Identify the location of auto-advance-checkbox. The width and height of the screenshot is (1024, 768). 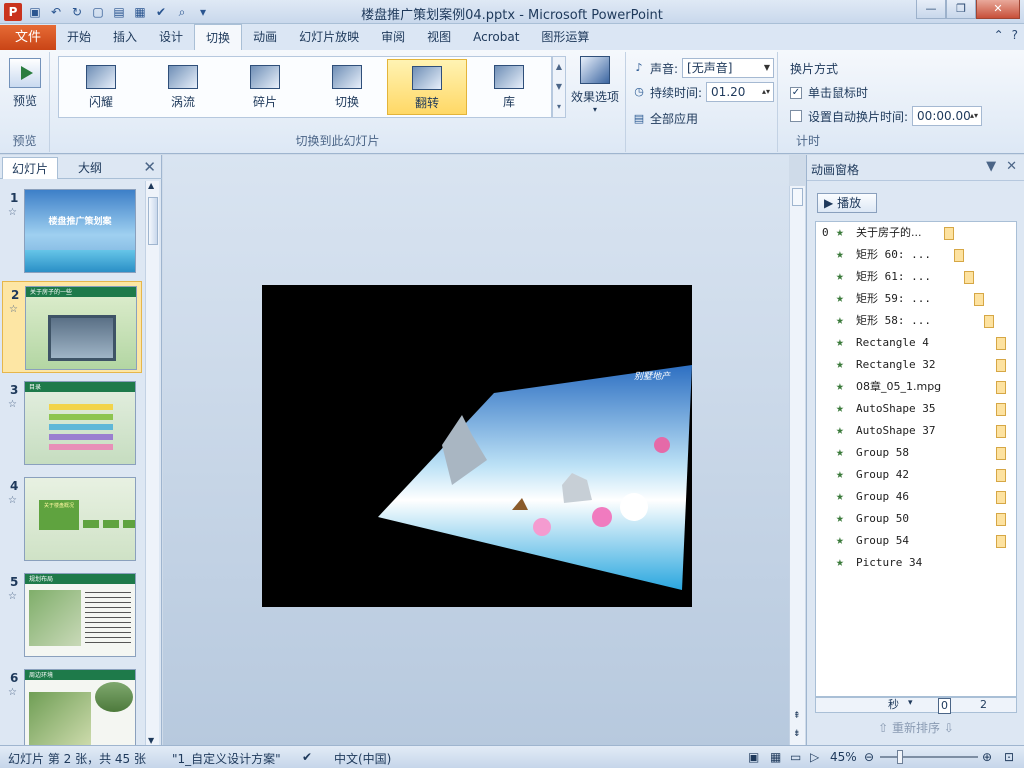
(796, 116).